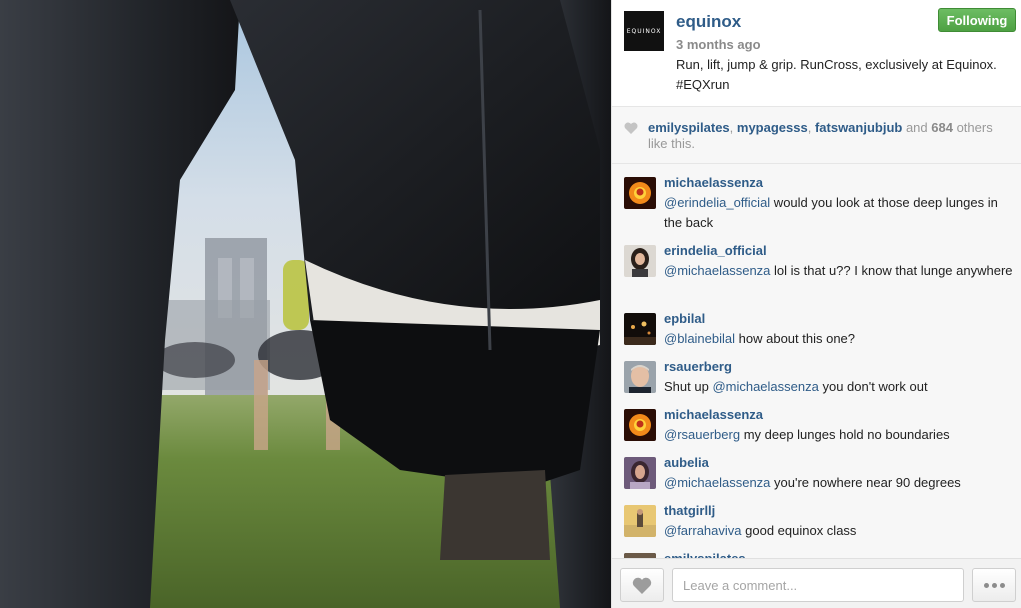 Image resolution: width=1021 pixels, height=608 pixels. Describe the element at coordinates (703, 530) in the screenshot. I see `comment-mention: @farrahaviva` at that location.